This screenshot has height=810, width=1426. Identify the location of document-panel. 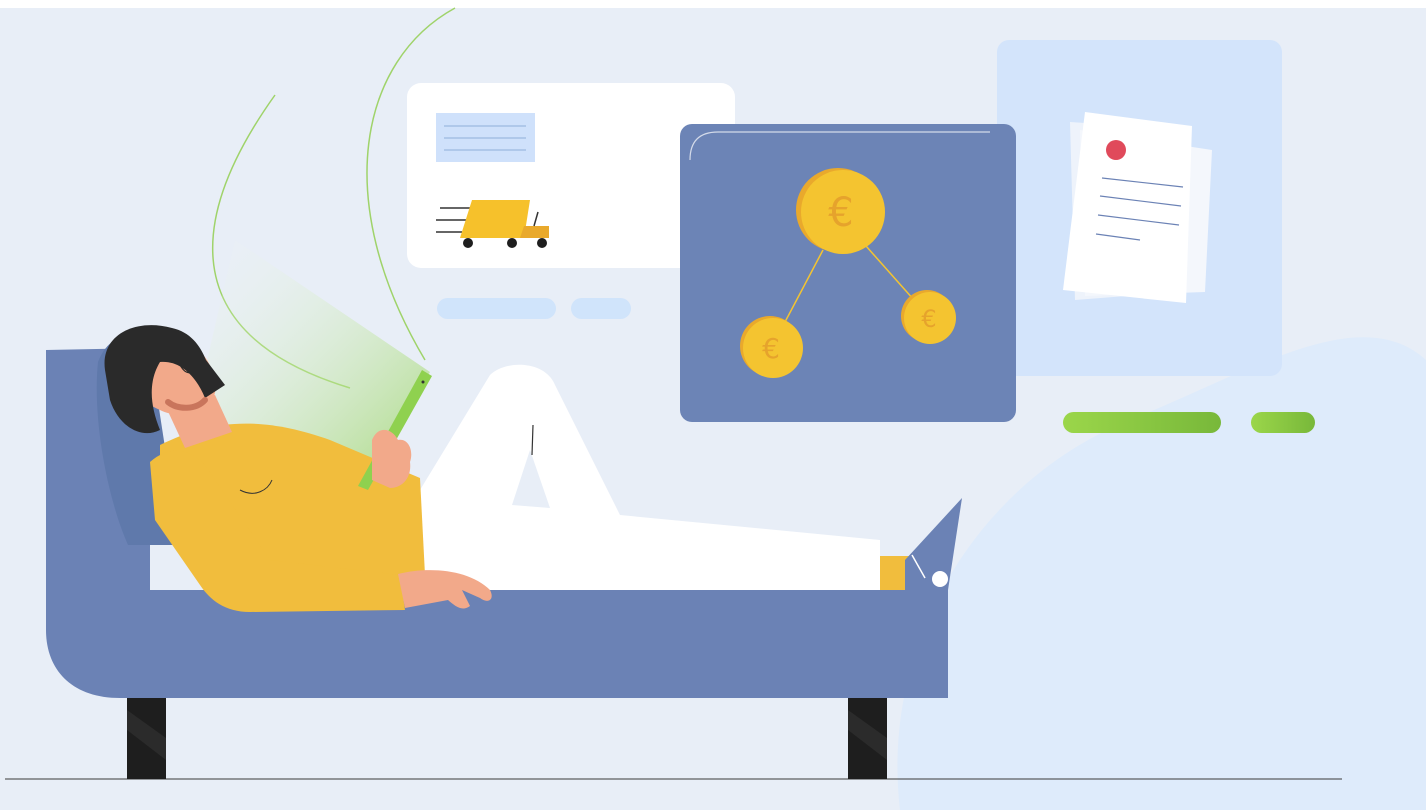
(1139, 208).